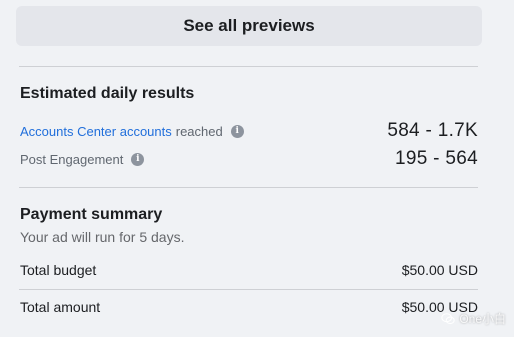  Describe the element at coordinates (248, 289) in the screenshot. I see `divider-bottom` at that location.